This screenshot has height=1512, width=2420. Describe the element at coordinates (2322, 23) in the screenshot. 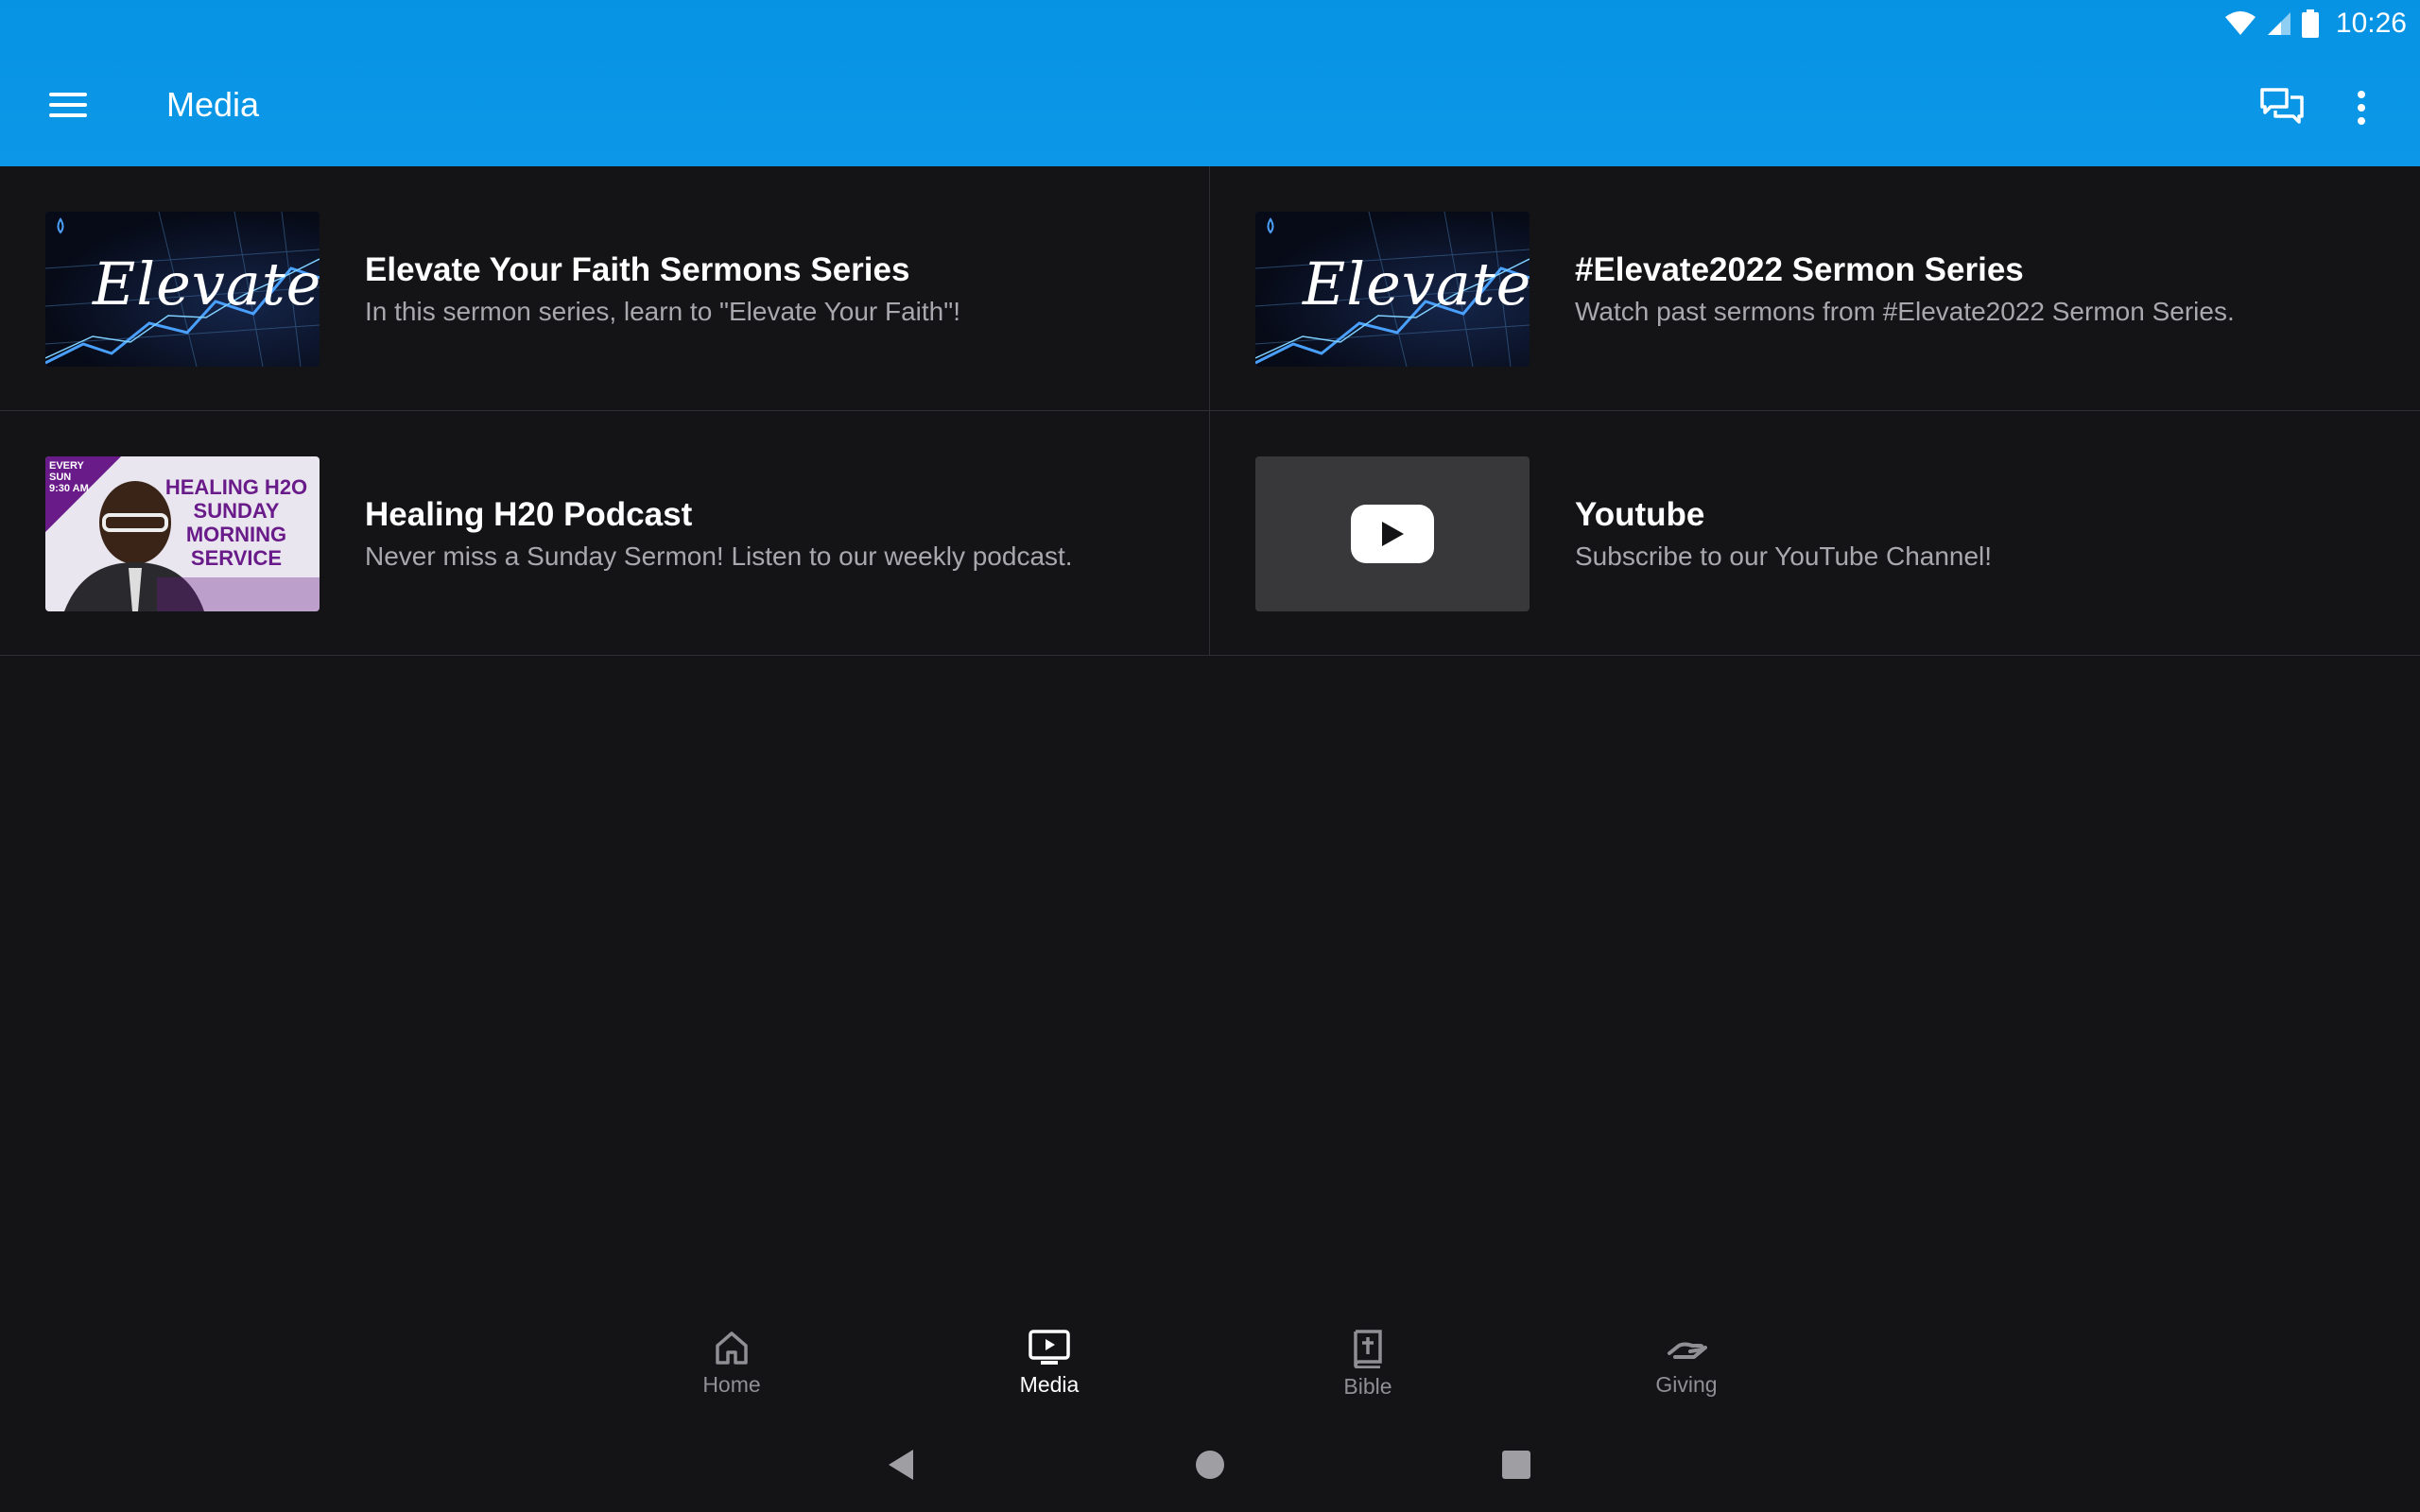

I see `status-bar: 10:26` at that location.